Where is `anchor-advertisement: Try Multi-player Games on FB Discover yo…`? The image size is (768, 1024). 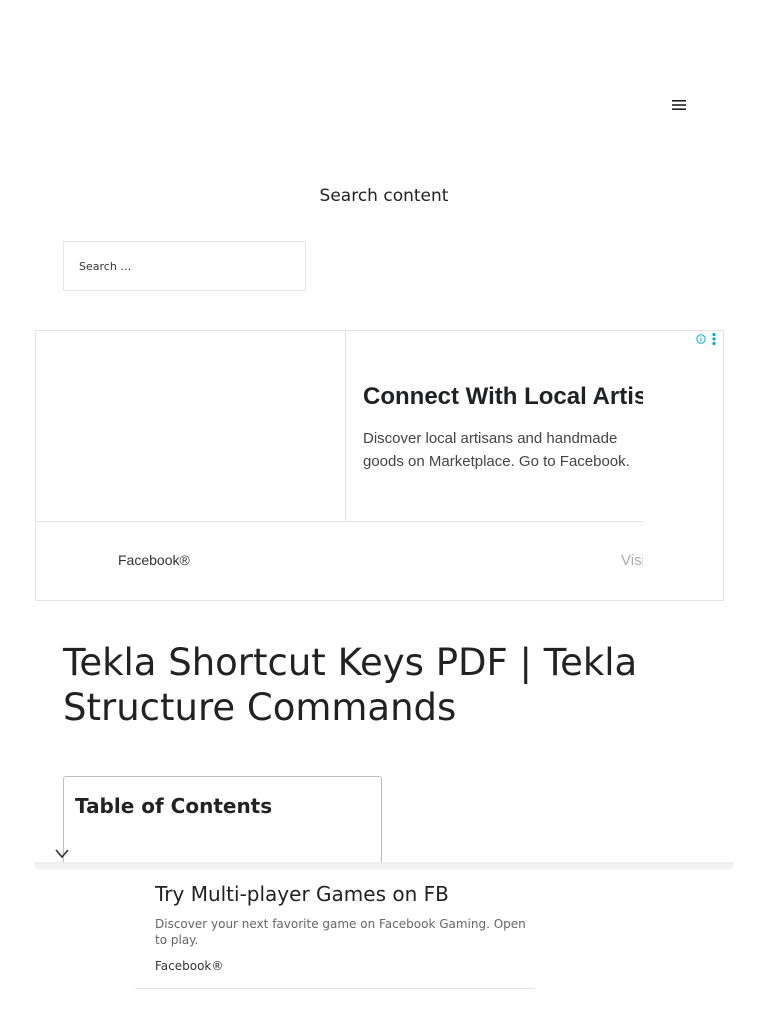
anchor-advertisement: Try Multi-player Games on FB Discover yo… is located at coordinates (335, 929).